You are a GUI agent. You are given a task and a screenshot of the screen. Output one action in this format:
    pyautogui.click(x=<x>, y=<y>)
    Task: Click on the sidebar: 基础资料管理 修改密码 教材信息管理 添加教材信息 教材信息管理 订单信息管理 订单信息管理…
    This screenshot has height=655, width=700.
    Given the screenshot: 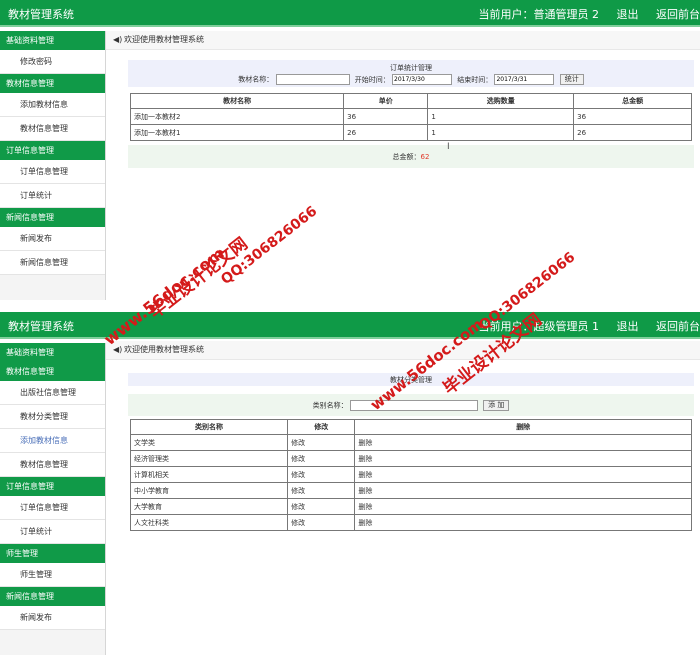 What is the action you would take?
    pyautogui.click(x=53, y=165)
    